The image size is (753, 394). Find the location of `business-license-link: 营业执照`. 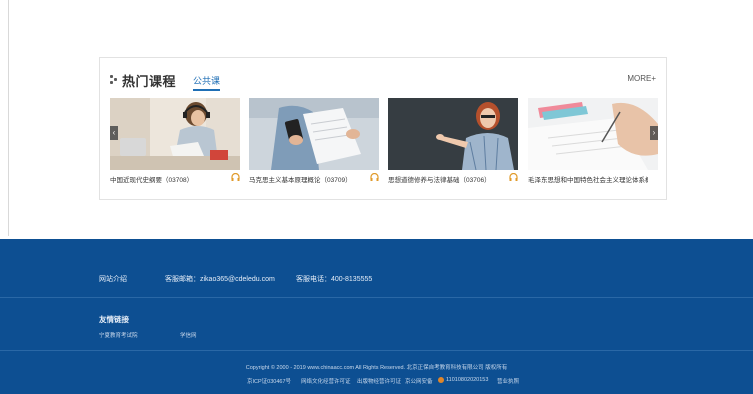

business-license-link: 营业执照 is located at coordinates (508, 381).